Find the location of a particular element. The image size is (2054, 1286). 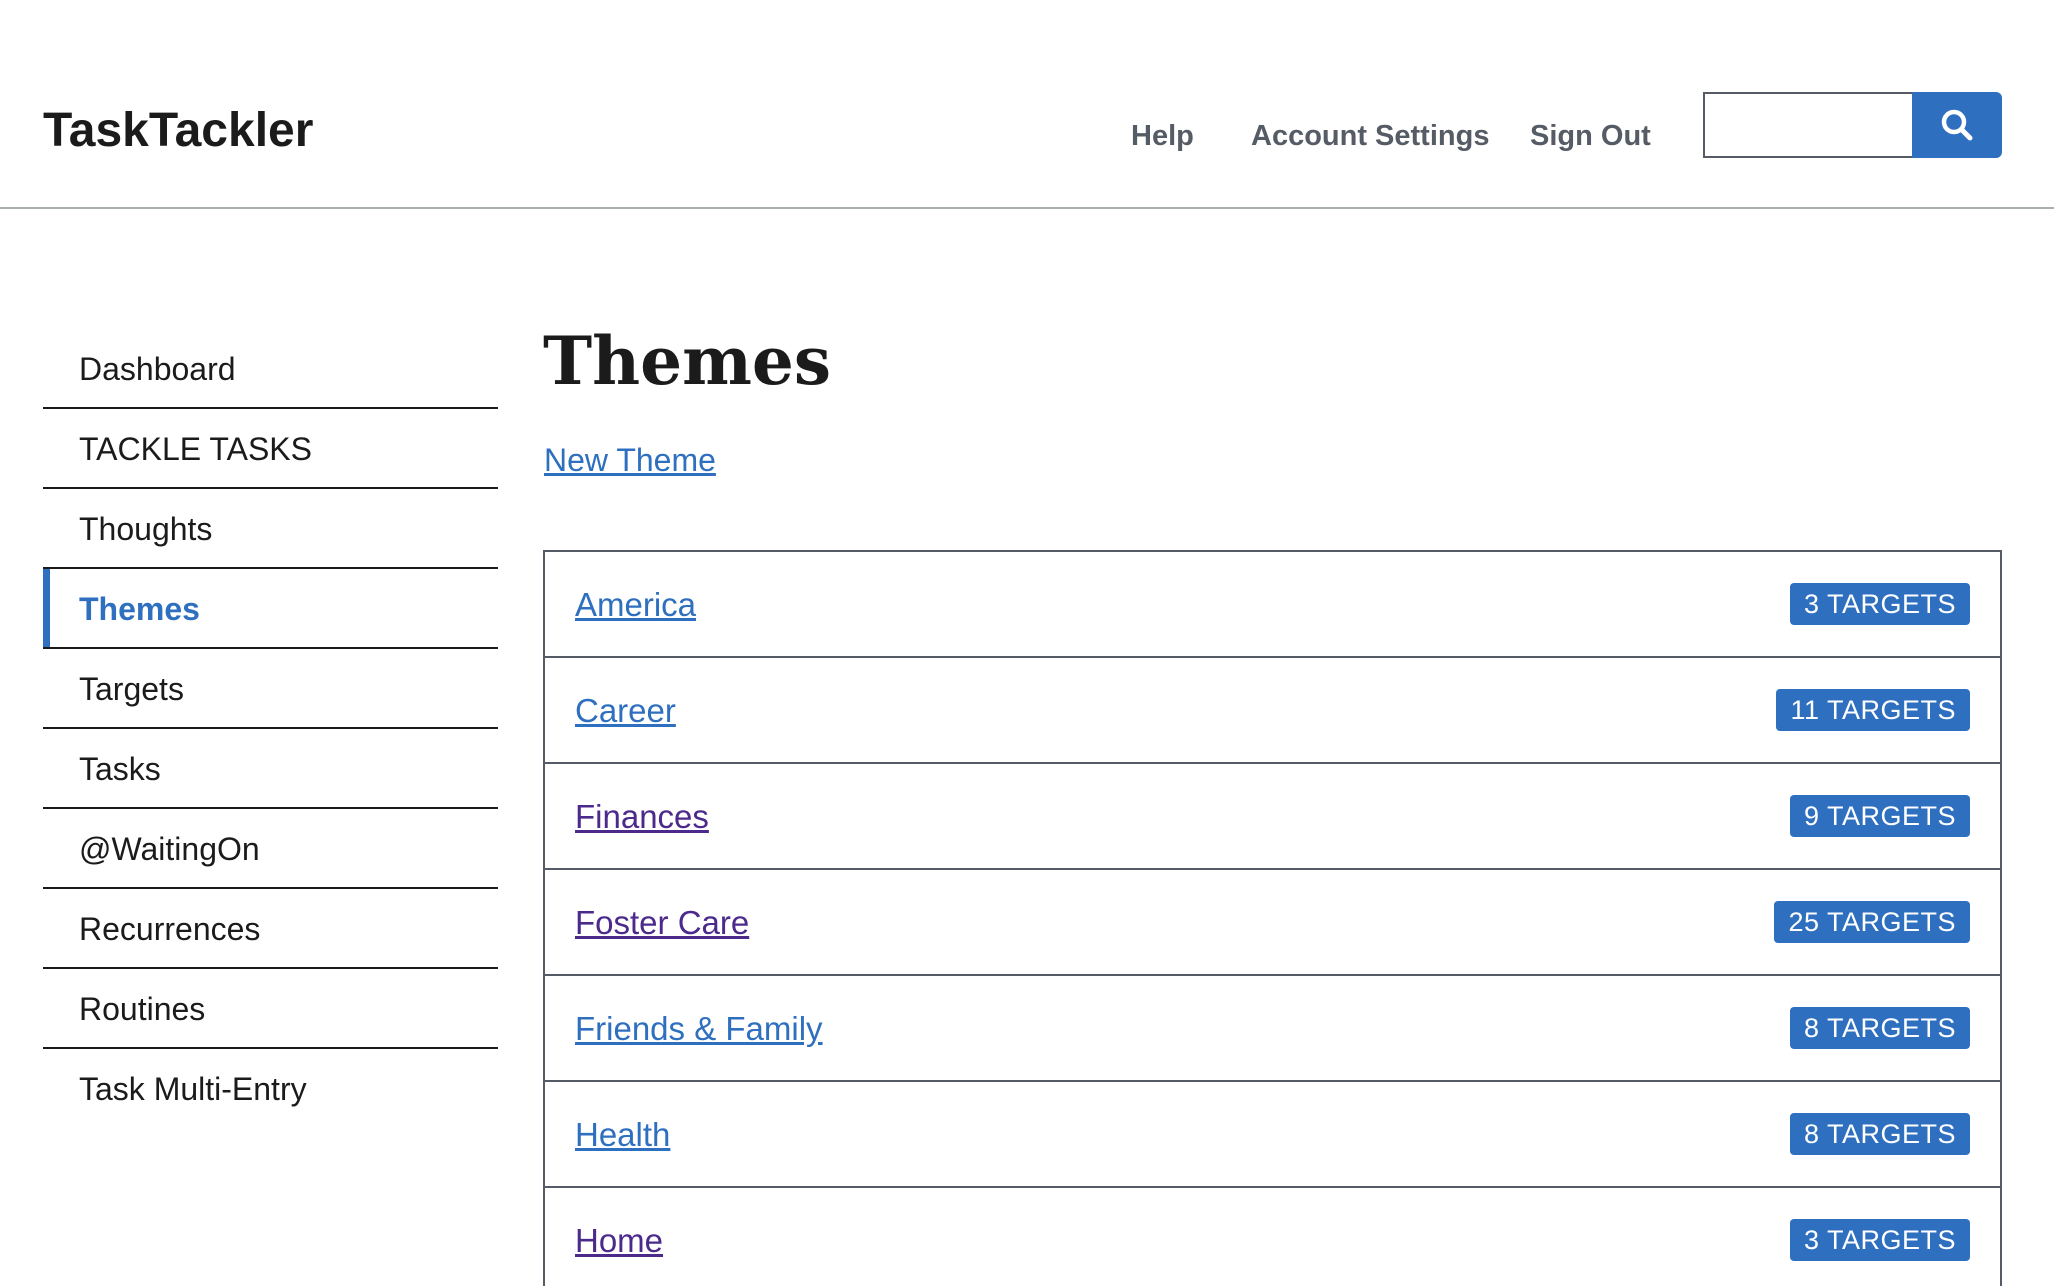

theme-link-america: America is located at coordinates (635, 605).